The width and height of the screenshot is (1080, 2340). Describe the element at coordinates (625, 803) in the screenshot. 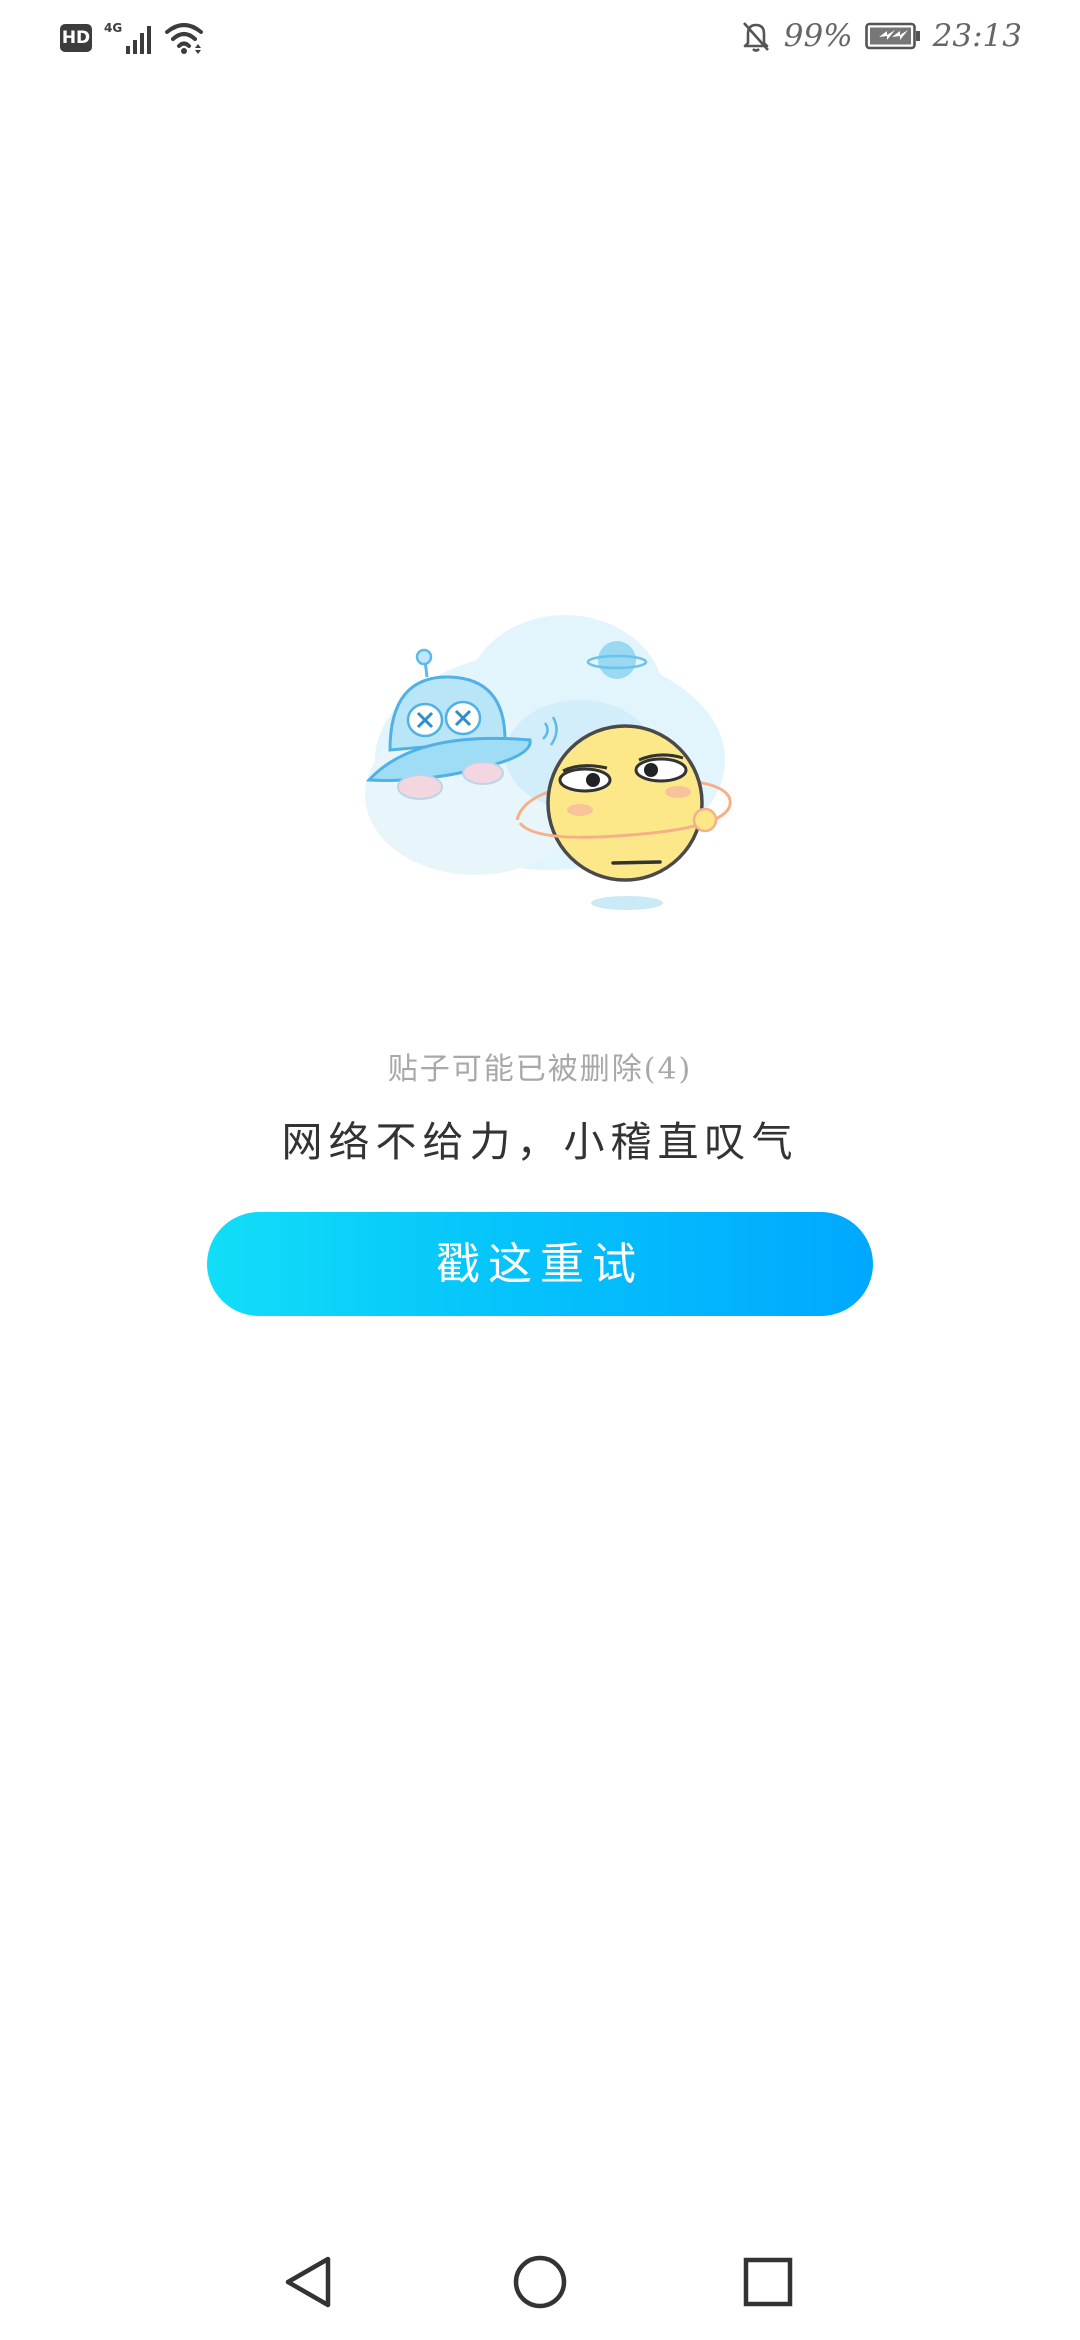

I see `face-emoji-icon` at that location.